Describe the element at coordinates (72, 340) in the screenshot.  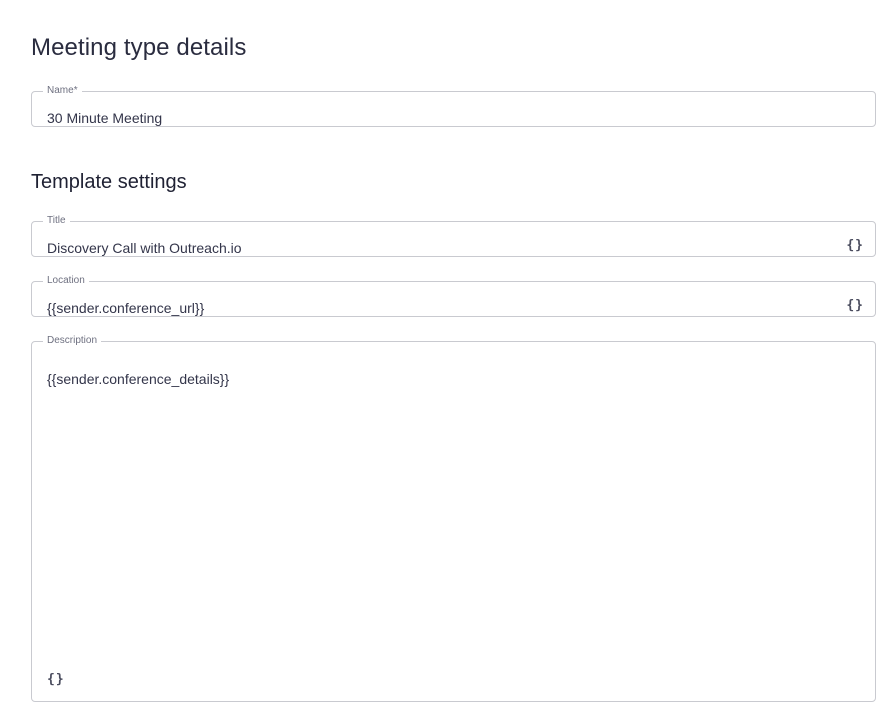
I see `description-field-label: Description` at that location.